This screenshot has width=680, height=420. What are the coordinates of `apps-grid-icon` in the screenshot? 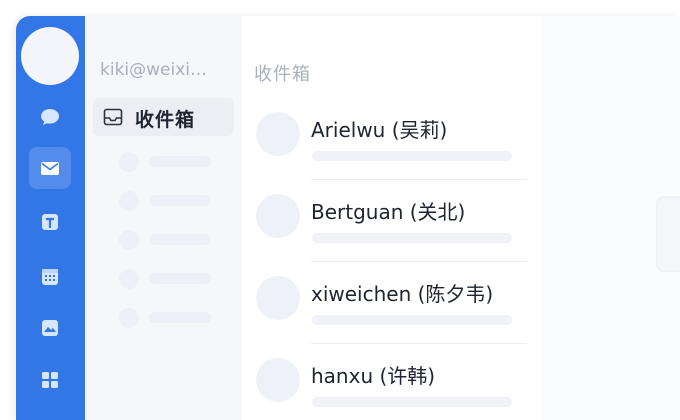 It's located at (50, 380).